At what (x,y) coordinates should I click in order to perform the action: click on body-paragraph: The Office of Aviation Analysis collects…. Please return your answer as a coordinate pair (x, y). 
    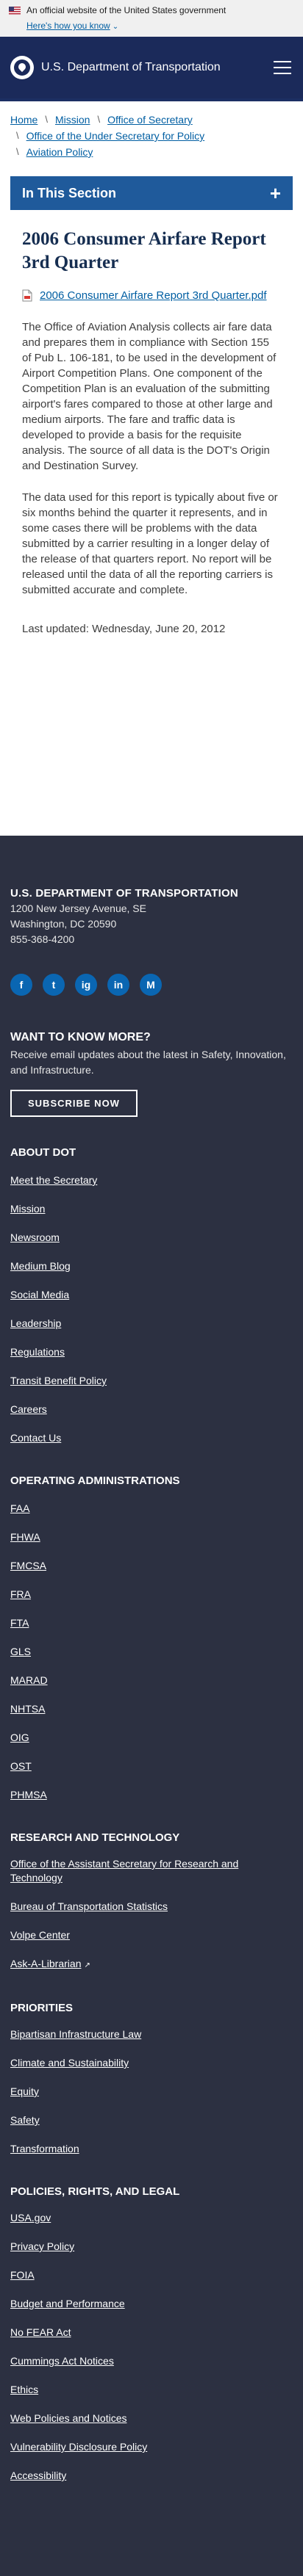
    Looking at the image, I should click on (149, 396).